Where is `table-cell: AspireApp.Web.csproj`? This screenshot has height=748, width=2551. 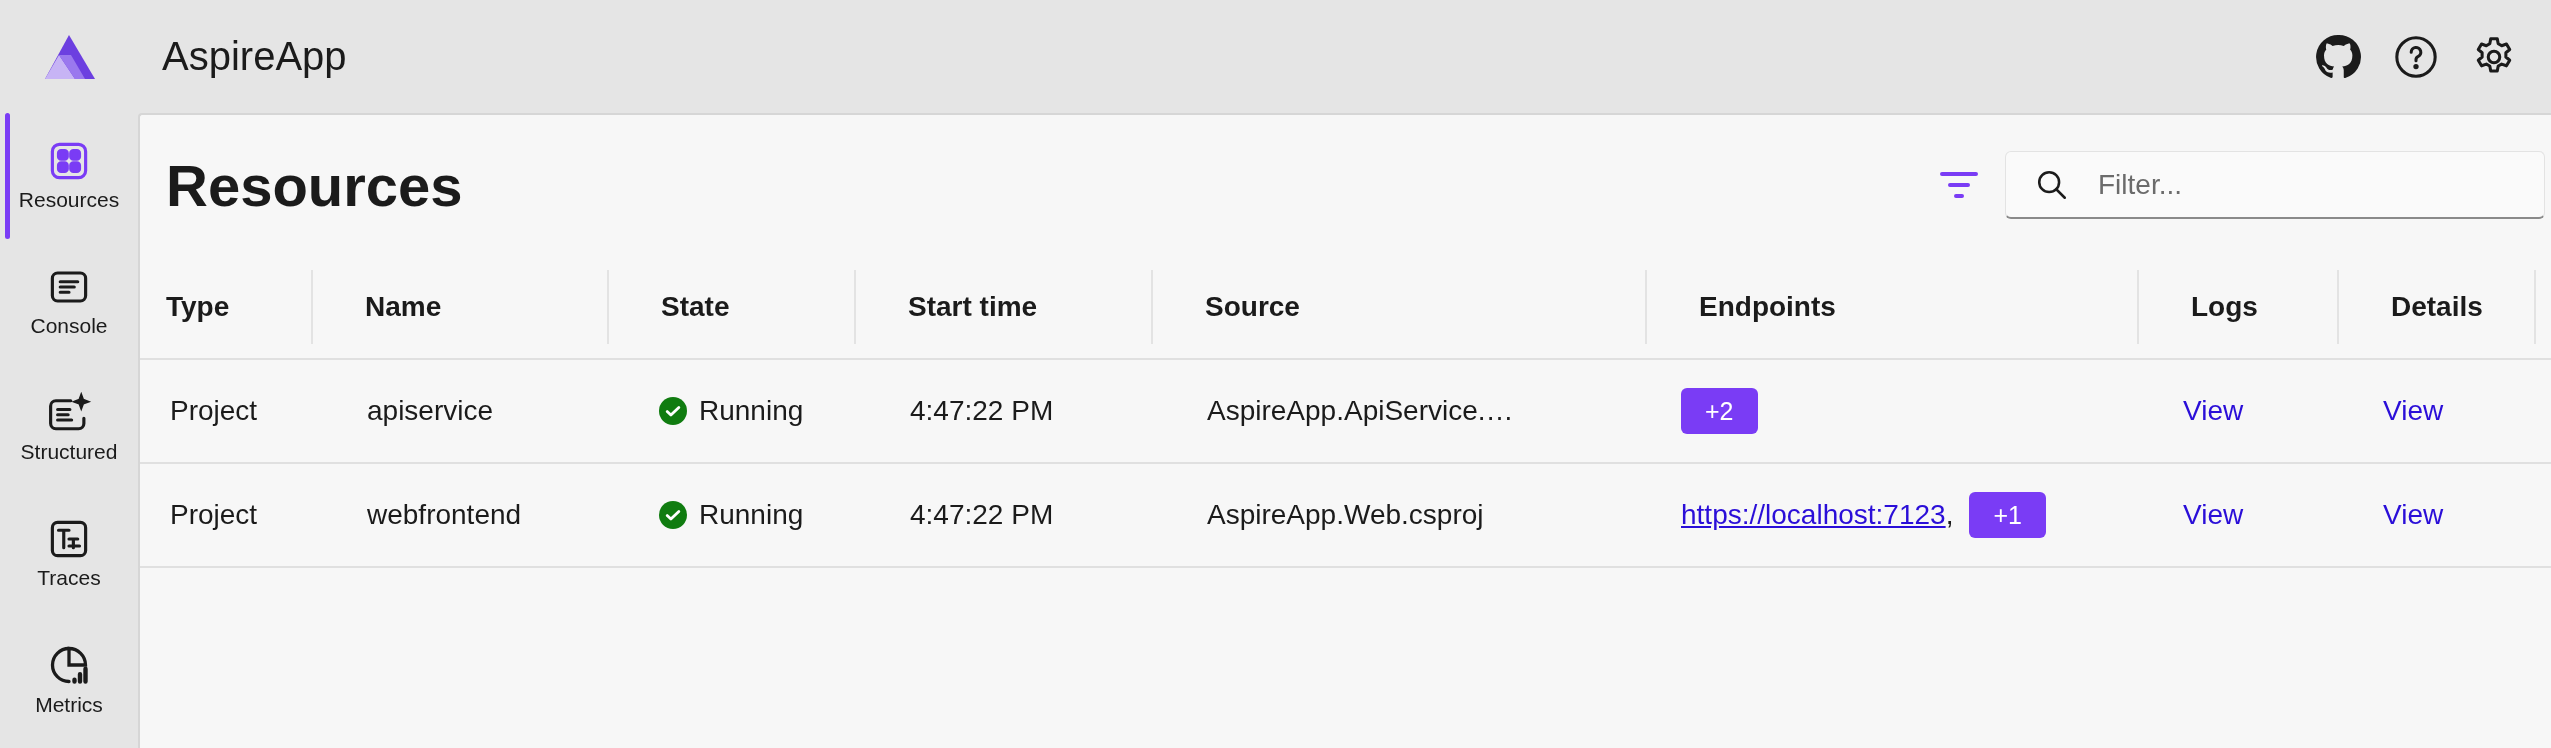 table-cell: AspireApp.Web.csproj is located at coordinates (1345, 515).